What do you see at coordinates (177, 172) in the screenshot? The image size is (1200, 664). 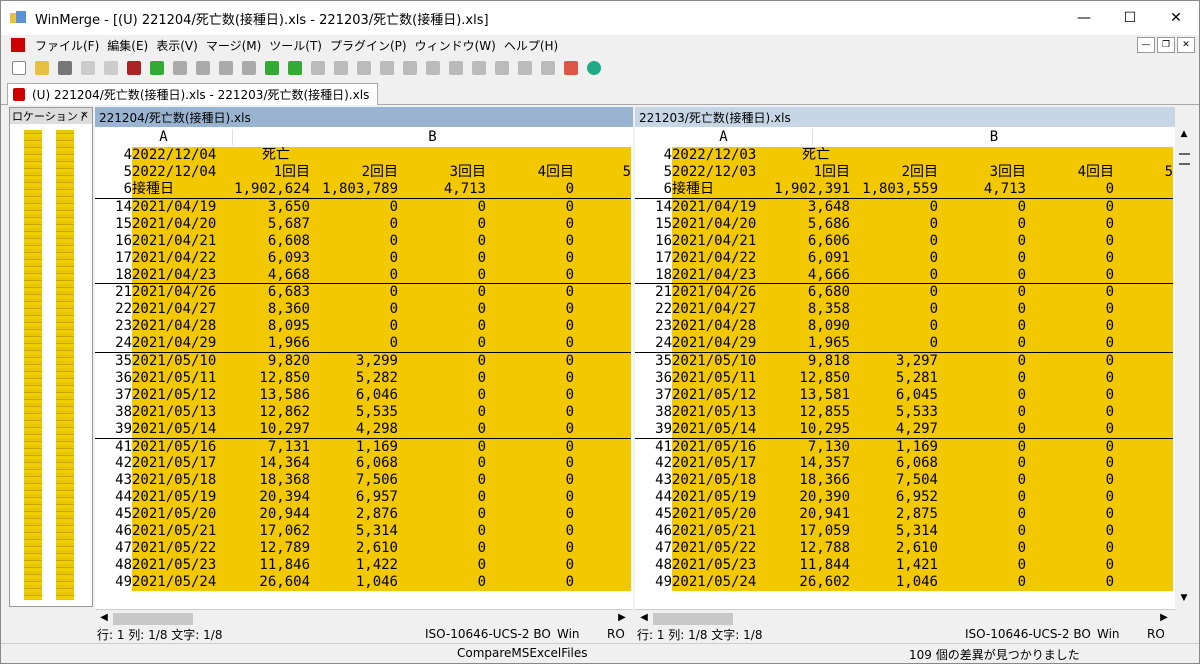 I see `table-cell: 2022/12/04` at bounding box center [177, 172].